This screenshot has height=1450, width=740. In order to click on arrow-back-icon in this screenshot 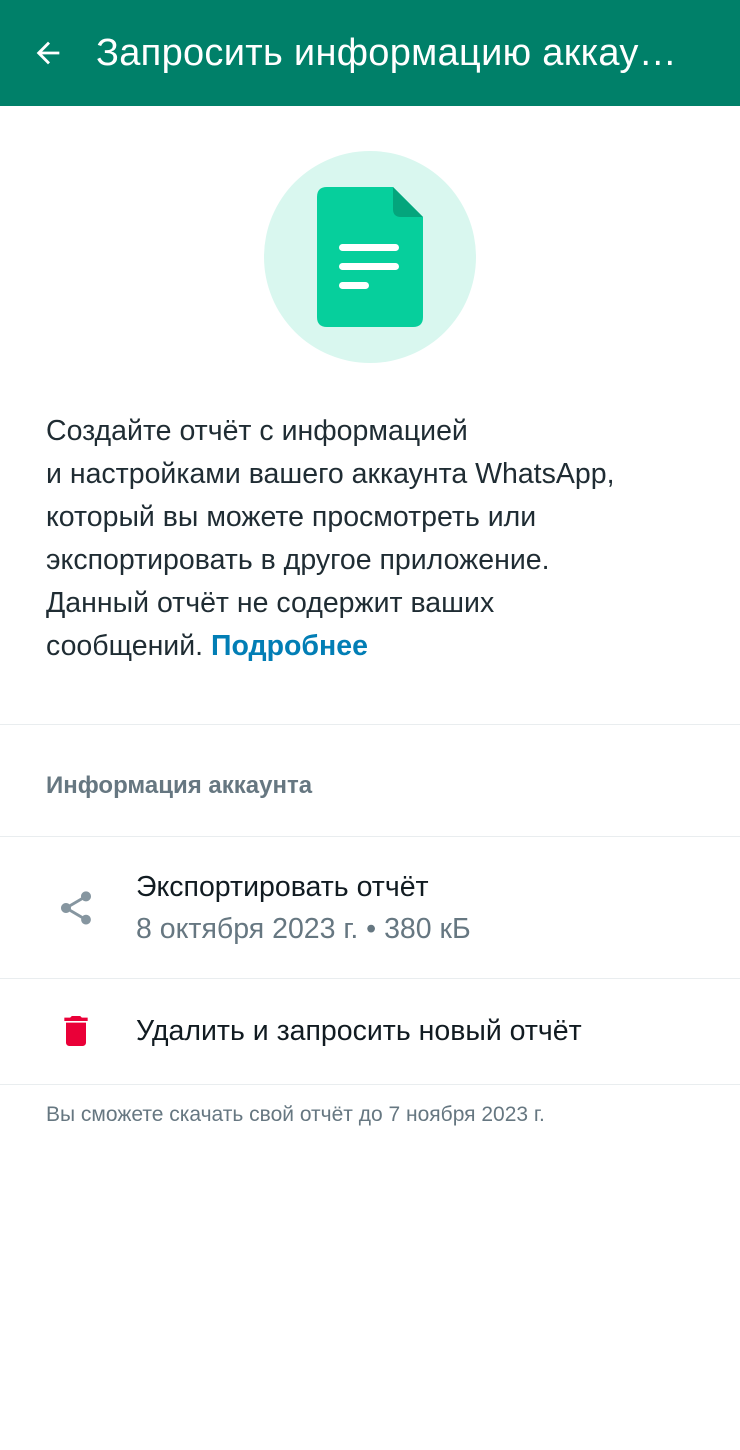, I will do `click(48, 53)`.